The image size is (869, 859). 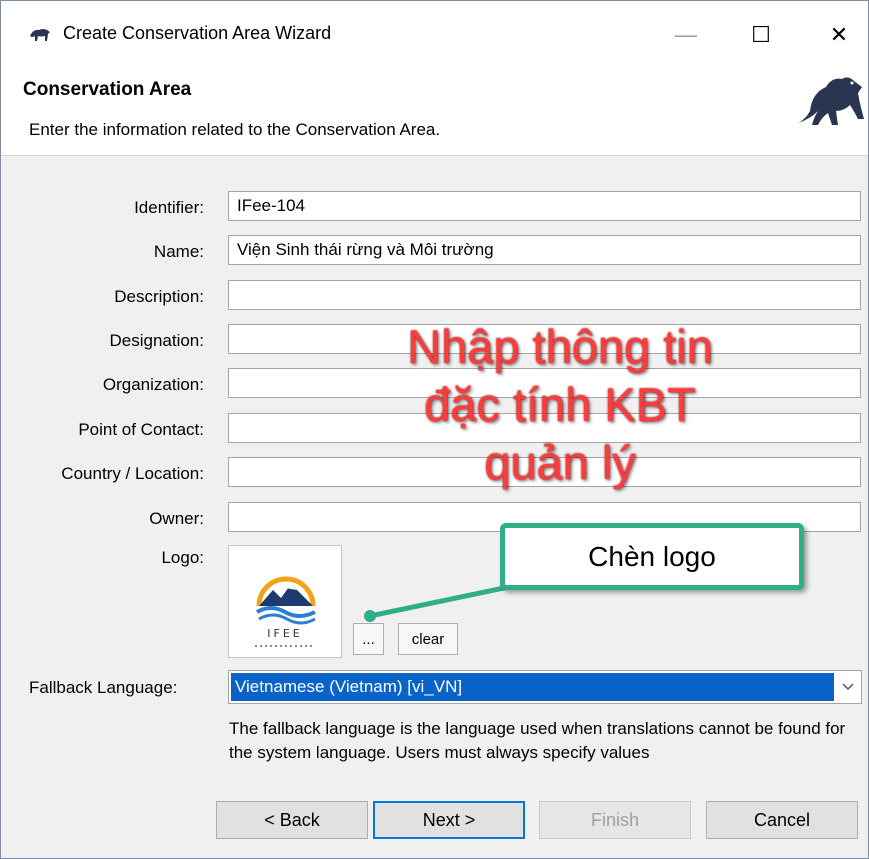 I want to click on ifee-logo: IFEE, so click(x=285, y=611).